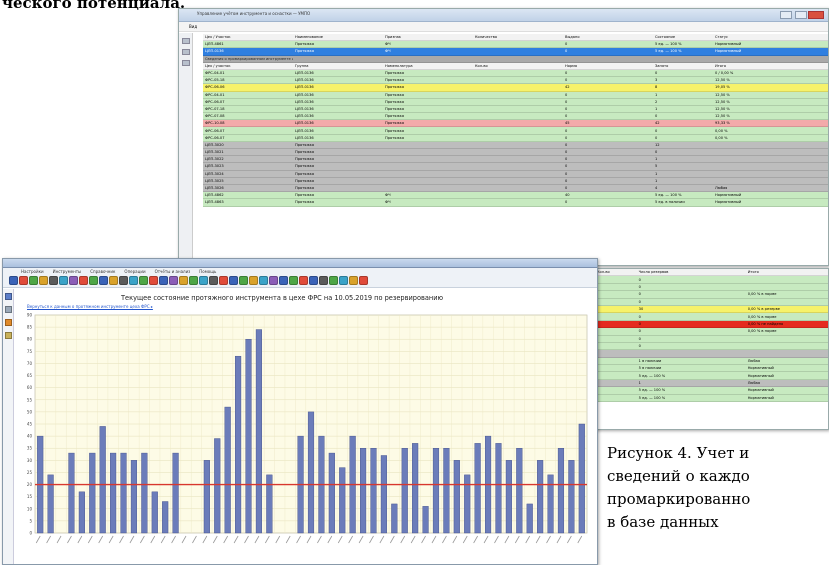 This screenshot has width=829, height=565. Describe the element at coordinates (193, 26) in the screenshot. I see `menu-item-view: Вид` at that location.